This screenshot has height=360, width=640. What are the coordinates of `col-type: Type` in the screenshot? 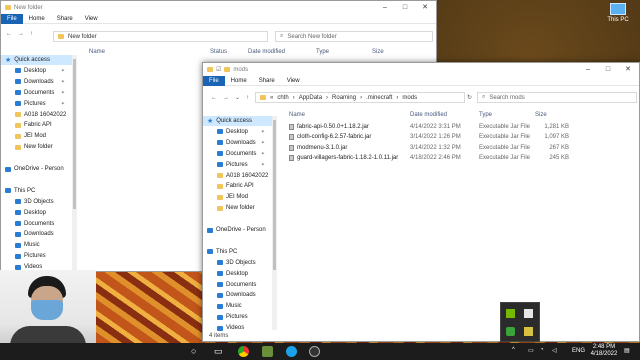 It's located at (322, 52).